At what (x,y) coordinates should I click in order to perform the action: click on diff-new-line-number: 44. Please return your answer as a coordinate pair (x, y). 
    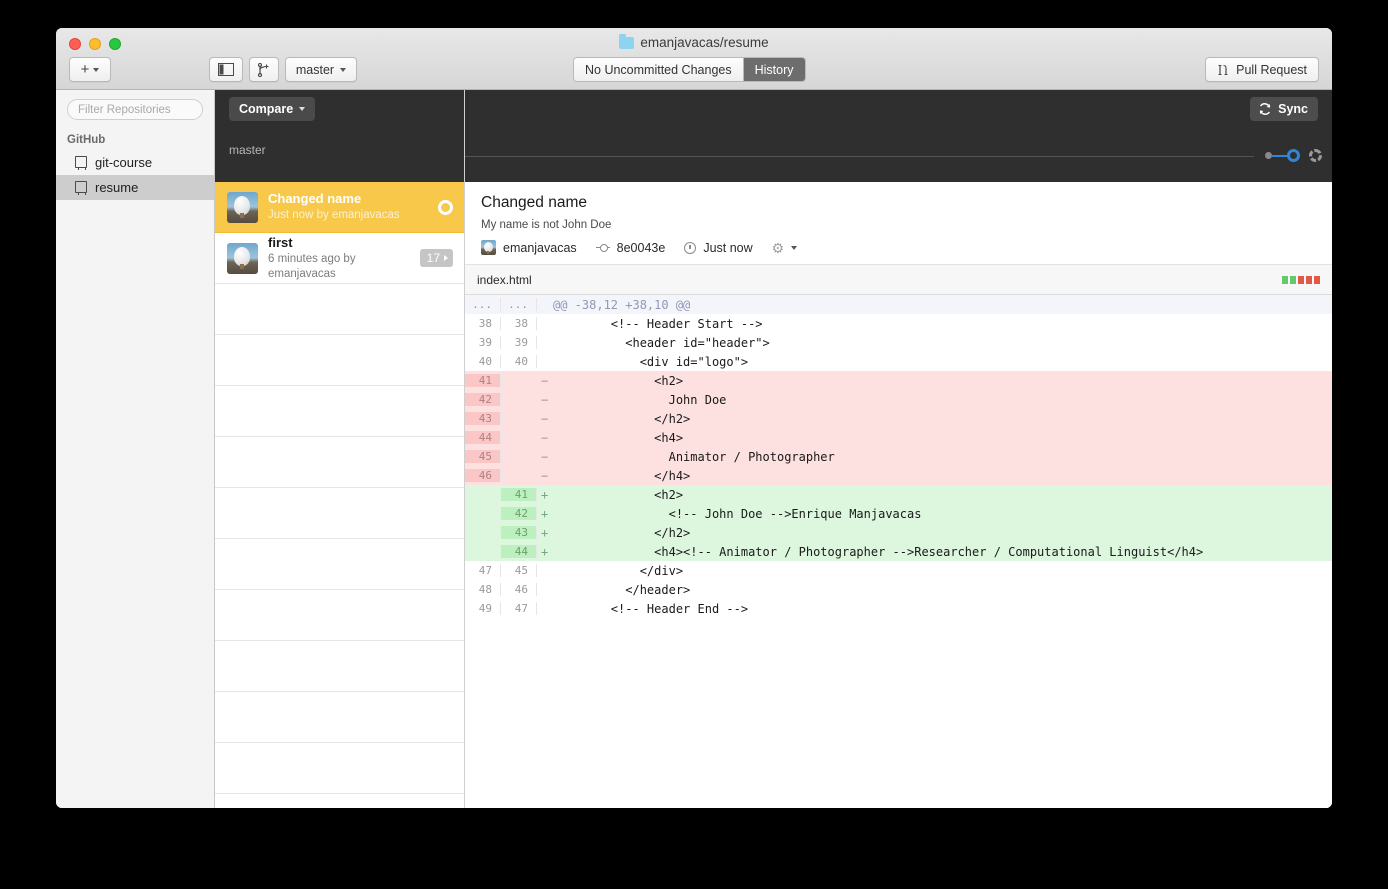
    Looking at the image, I should click on (519, 551).